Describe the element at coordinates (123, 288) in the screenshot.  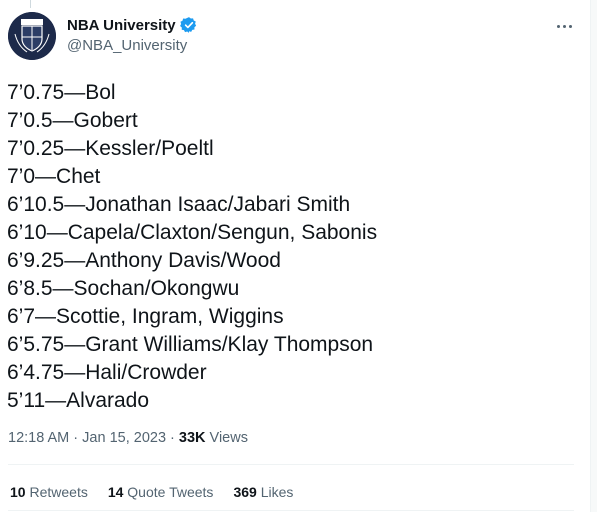
I see `tweet-line: 6’8.5—Sochan/Okongwu` at that location.